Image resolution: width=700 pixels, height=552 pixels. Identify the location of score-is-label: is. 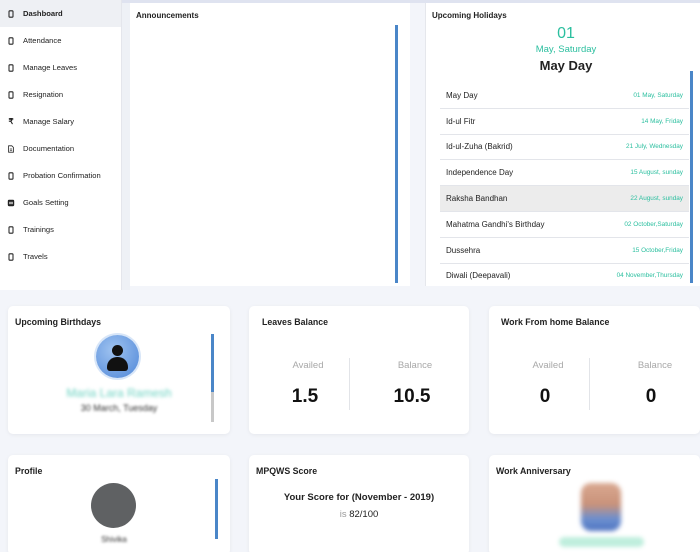
(343, 514).